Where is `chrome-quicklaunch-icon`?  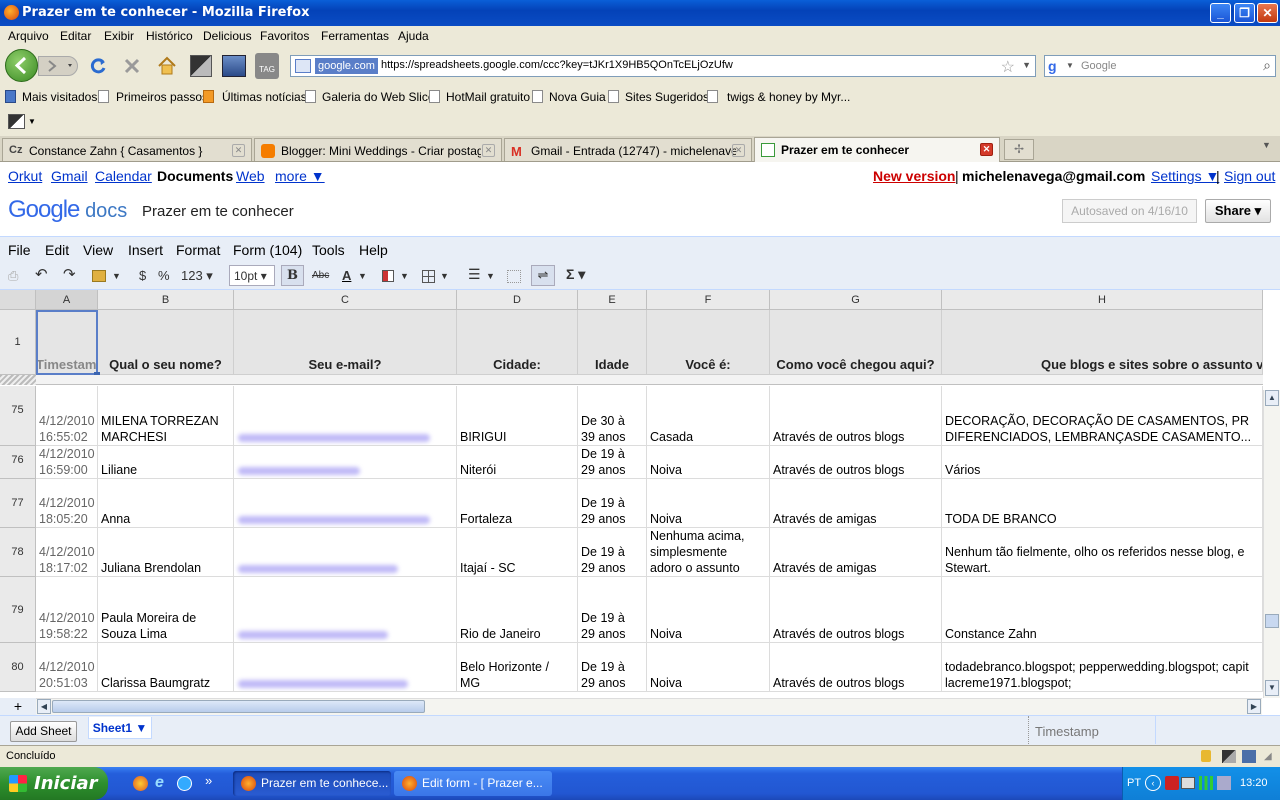
chrome-quicklaunch-icon is located at coordinates (140, 783).